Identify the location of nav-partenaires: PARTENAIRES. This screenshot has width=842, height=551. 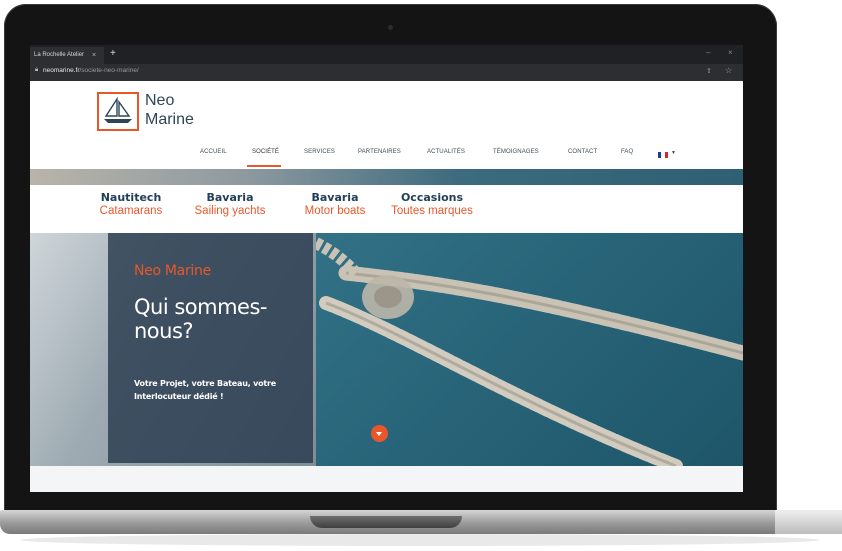
(379, 152).